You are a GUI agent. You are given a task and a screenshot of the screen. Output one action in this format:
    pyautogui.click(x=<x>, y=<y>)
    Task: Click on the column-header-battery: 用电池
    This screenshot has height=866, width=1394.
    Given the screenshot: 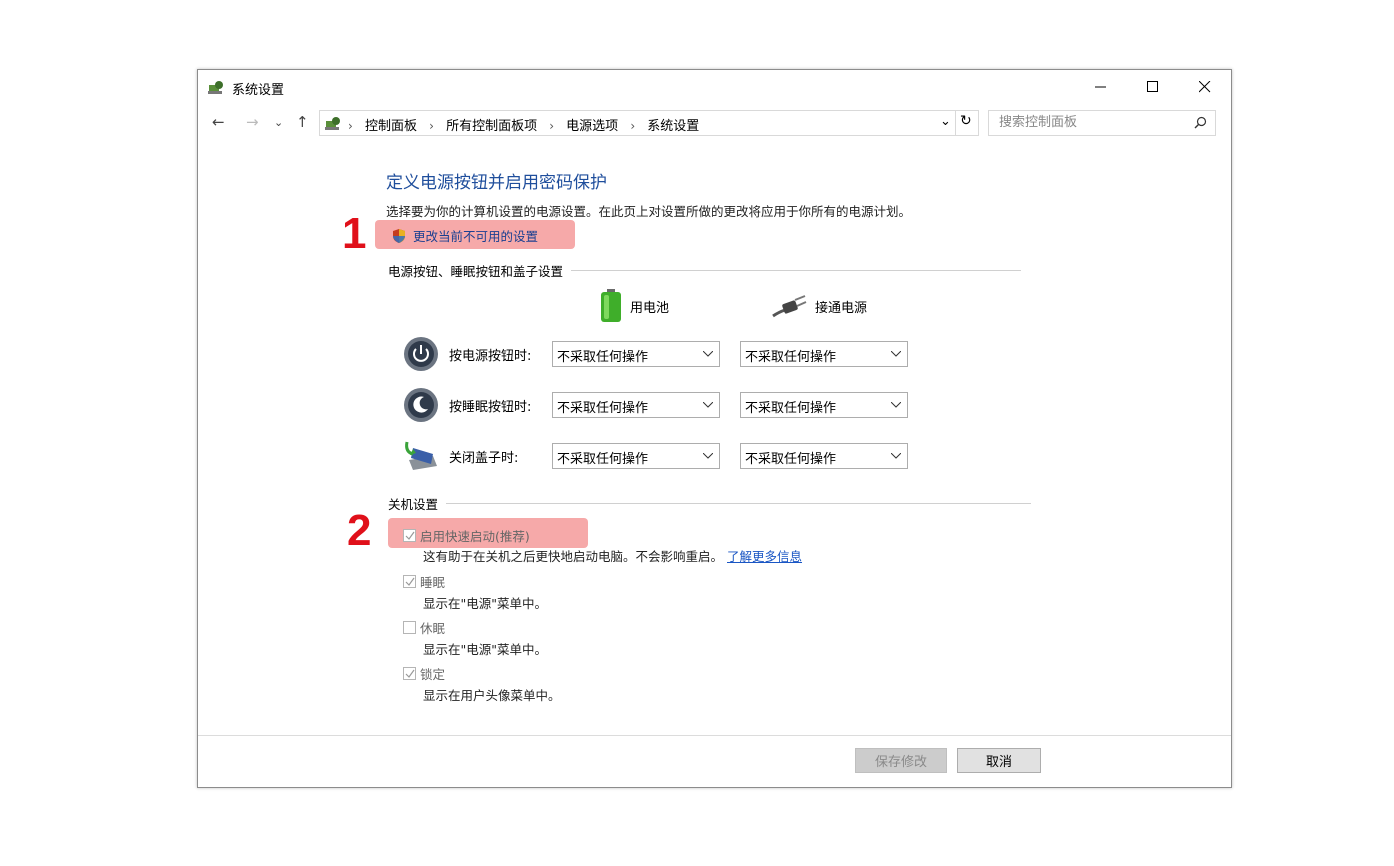 What is the action you would take?
    pyautogui.click(x=634, y=306)
    